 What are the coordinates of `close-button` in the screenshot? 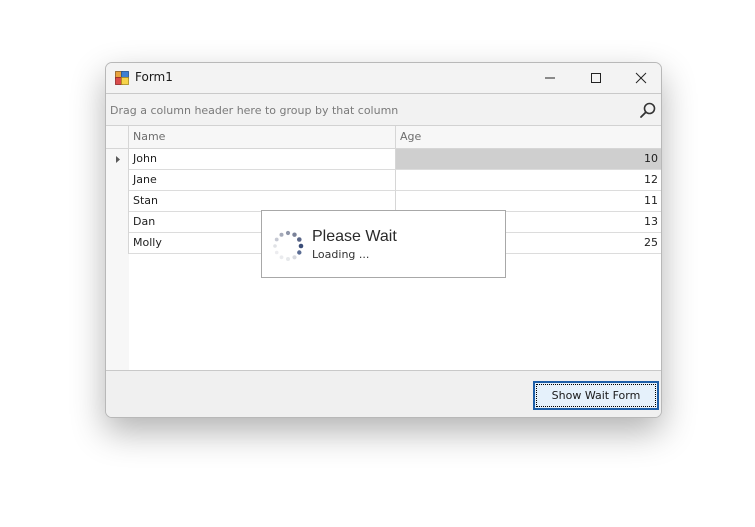 It's located at (639, 78).